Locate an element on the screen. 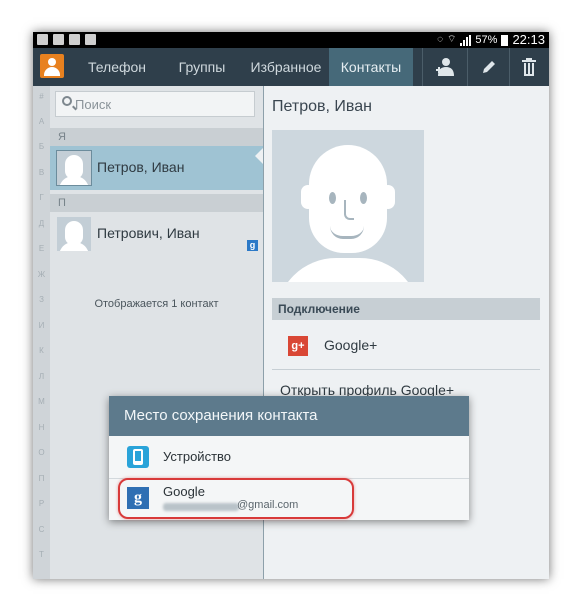 This screenshot has width=581, height=610. contact-row: Петрович, Иван g is located at coordinates (156, 234).